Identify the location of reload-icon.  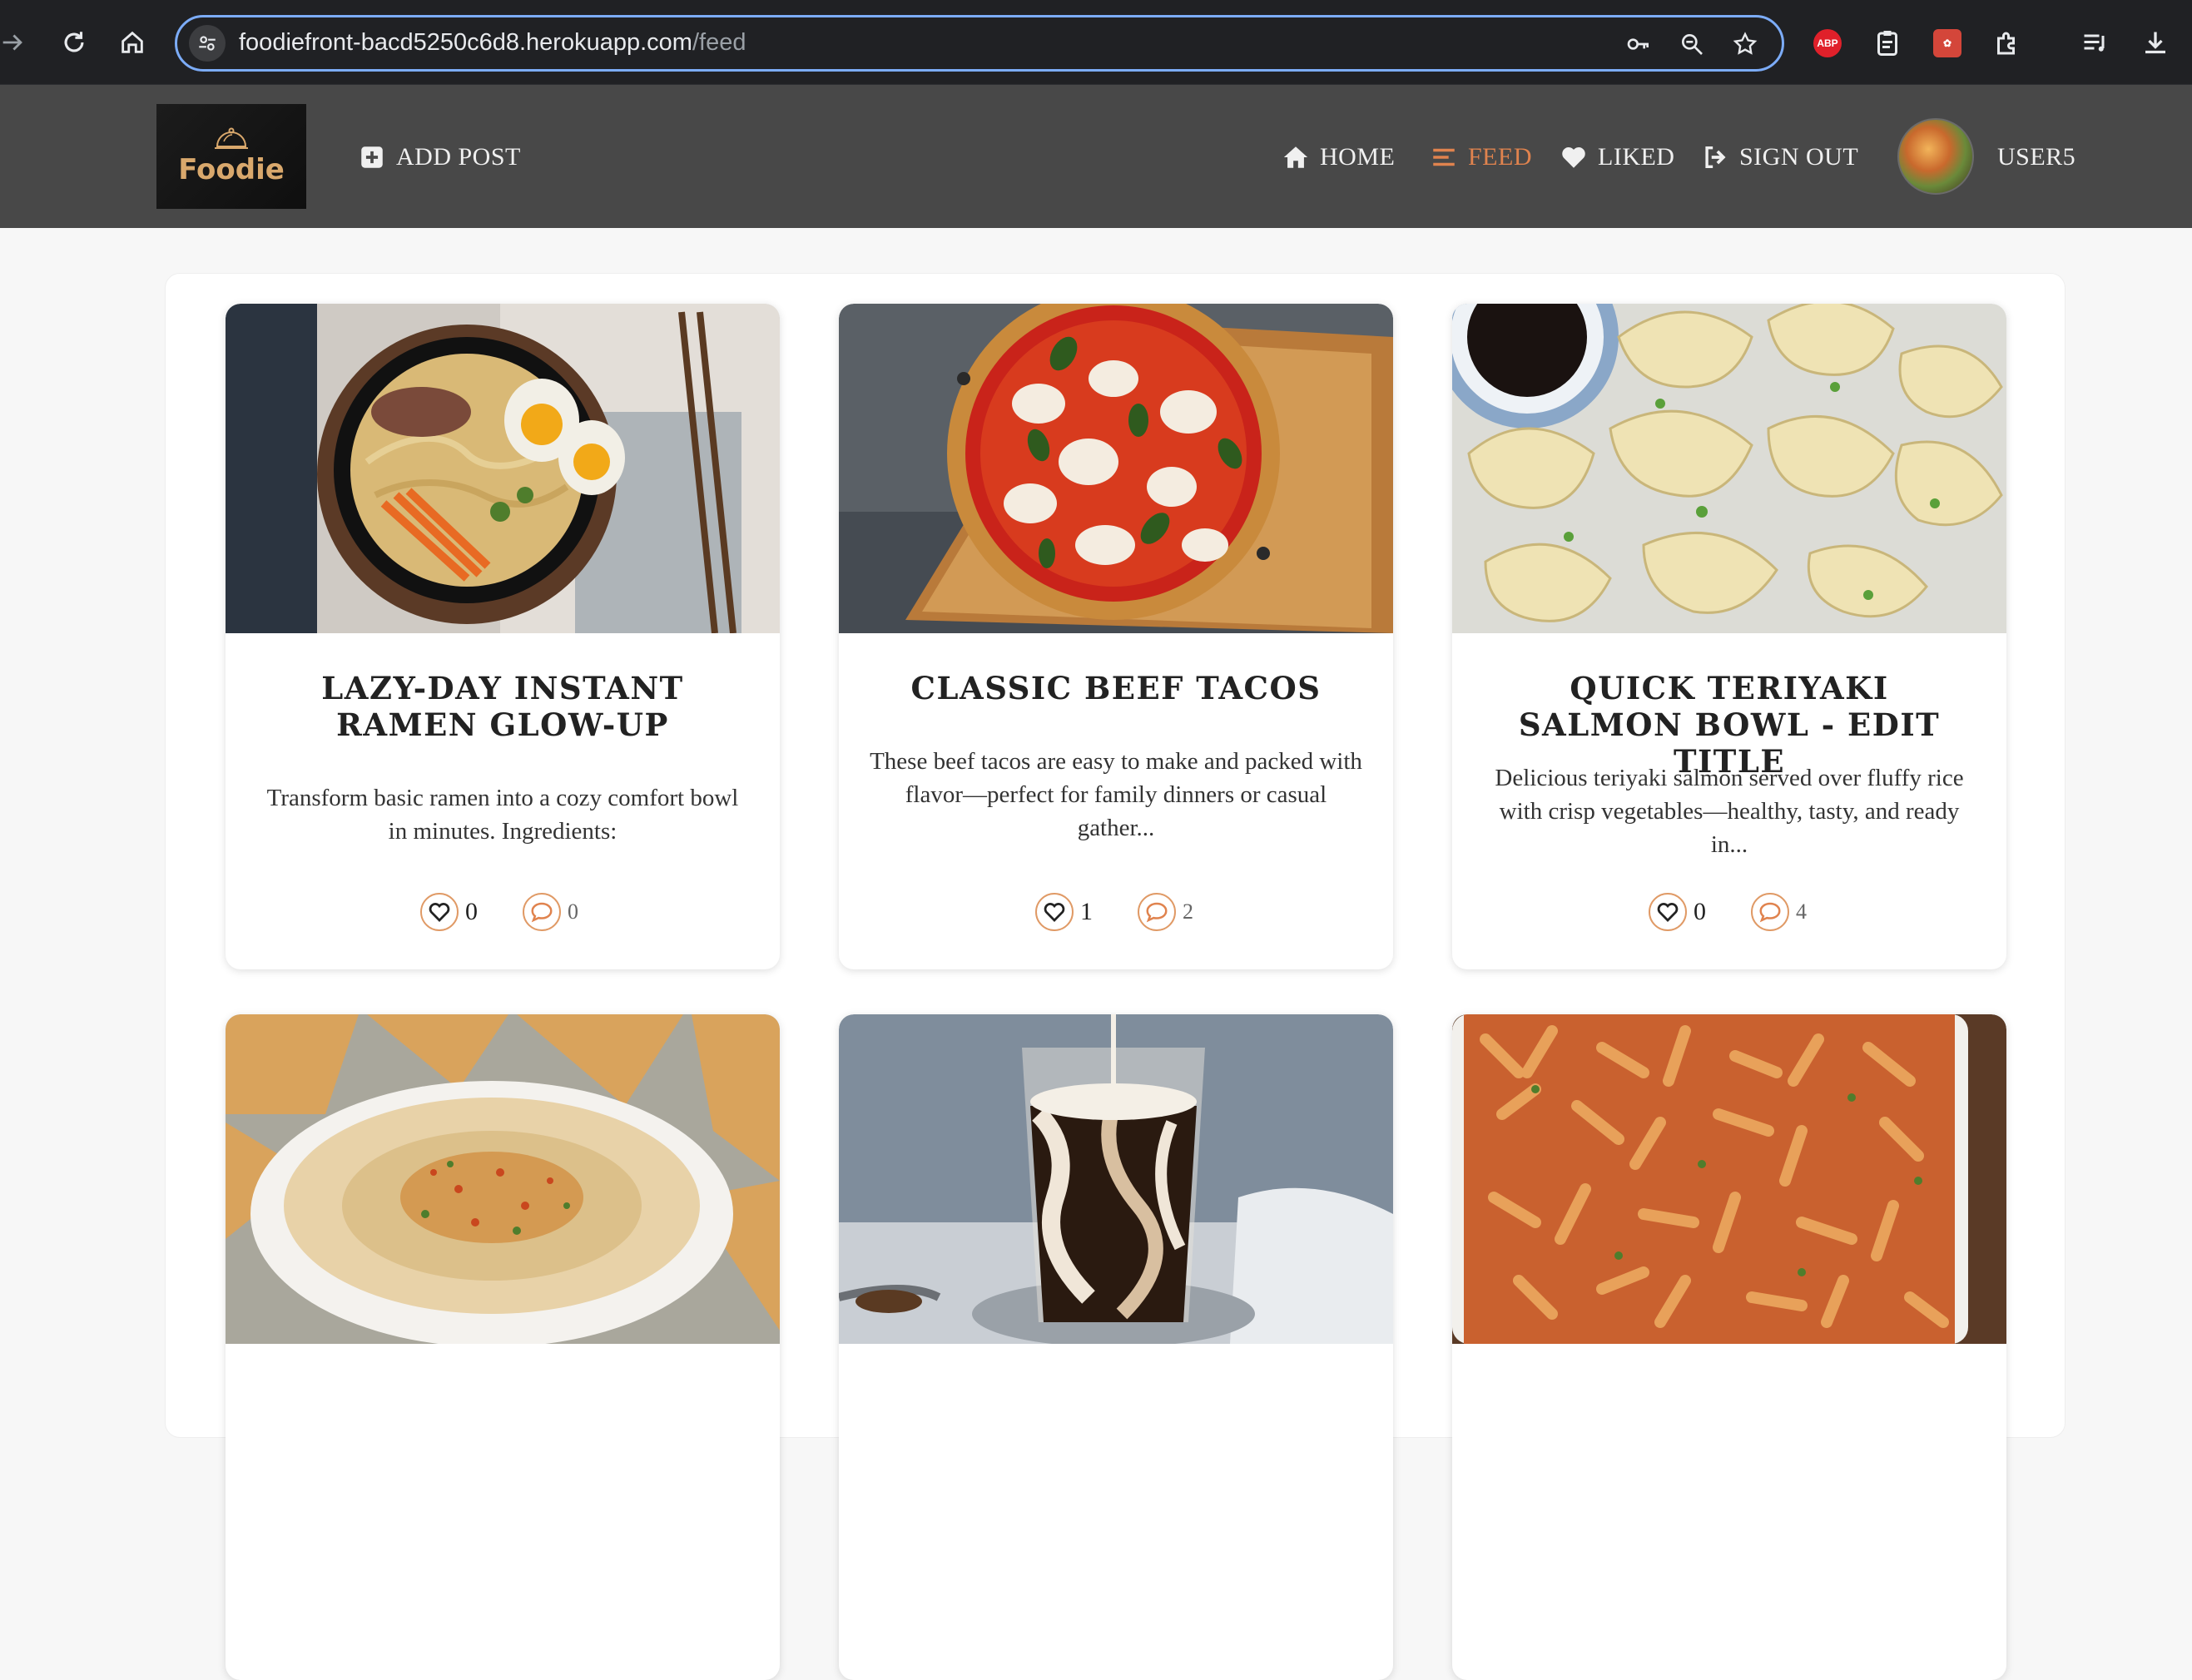
(74, 42).